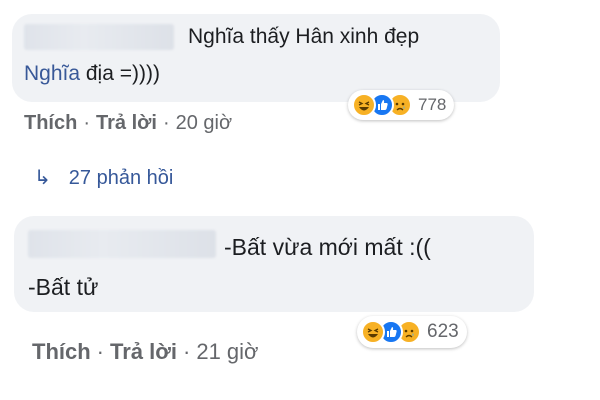 The image size is (600, 400). What do you see at coordinates (327, 247) in the screenshot?
I see `comment-text-line1: -Bất vừa mới mất :((` at bounding box center [327, 247].